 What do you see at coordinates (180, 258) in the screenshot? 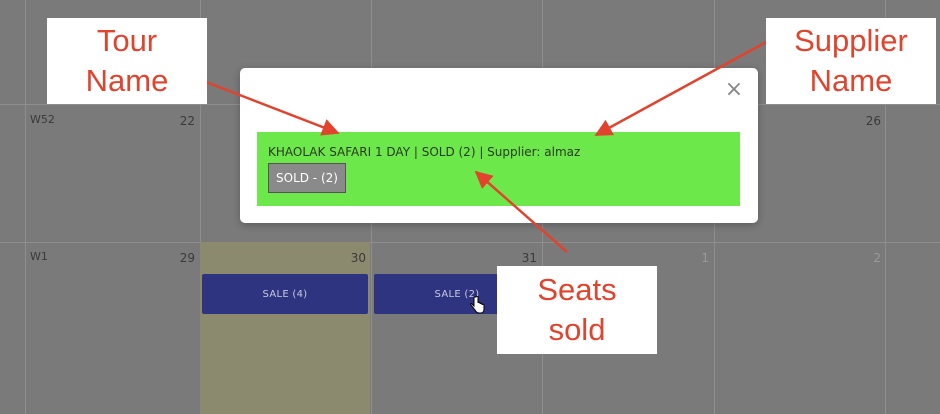
I see `day-number: 29` at bounding box center [180, 258].